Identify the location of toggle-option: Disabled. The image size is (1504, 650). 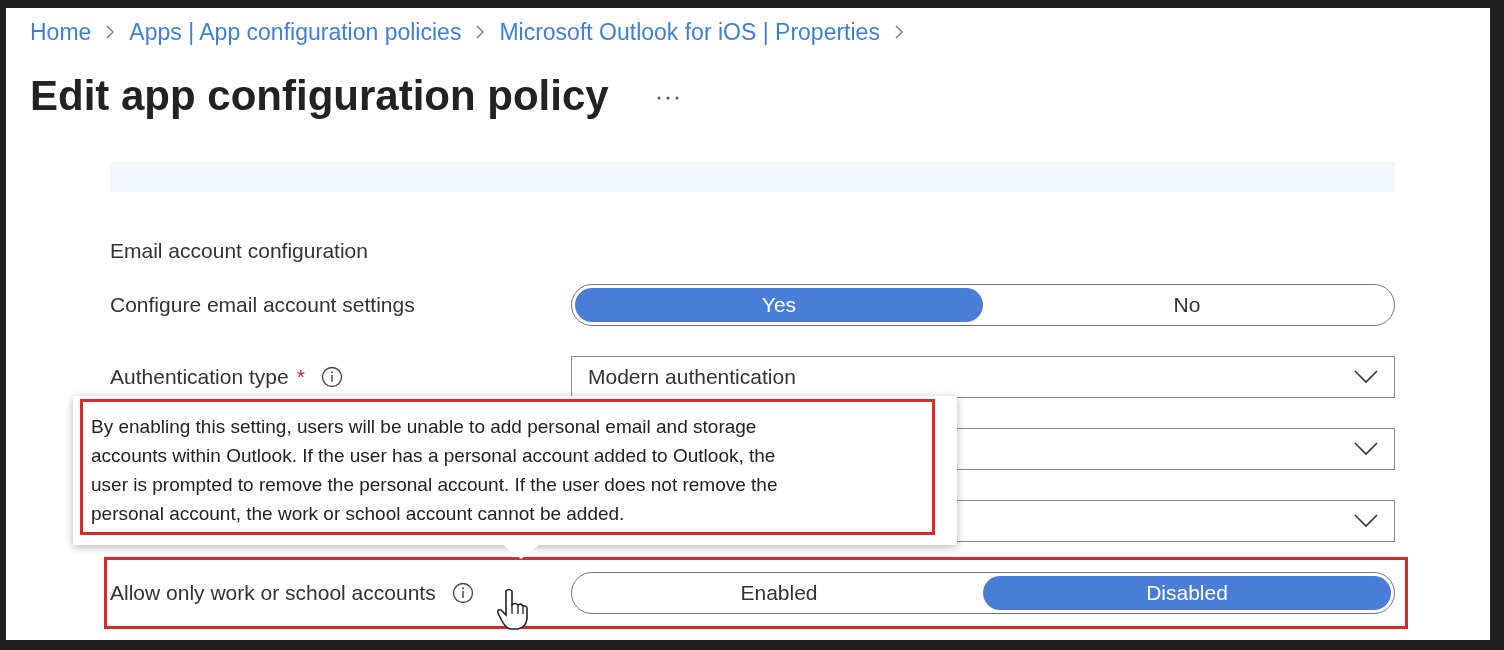
(1187, 593).